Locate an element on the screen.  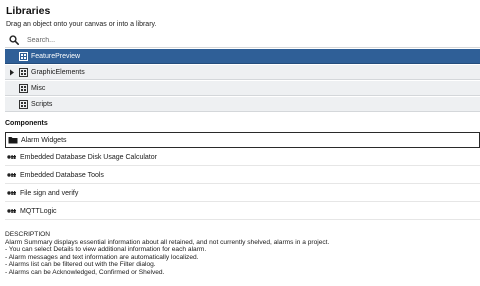
library-item-label: GraphicElements is located at coordinates (58, 72).